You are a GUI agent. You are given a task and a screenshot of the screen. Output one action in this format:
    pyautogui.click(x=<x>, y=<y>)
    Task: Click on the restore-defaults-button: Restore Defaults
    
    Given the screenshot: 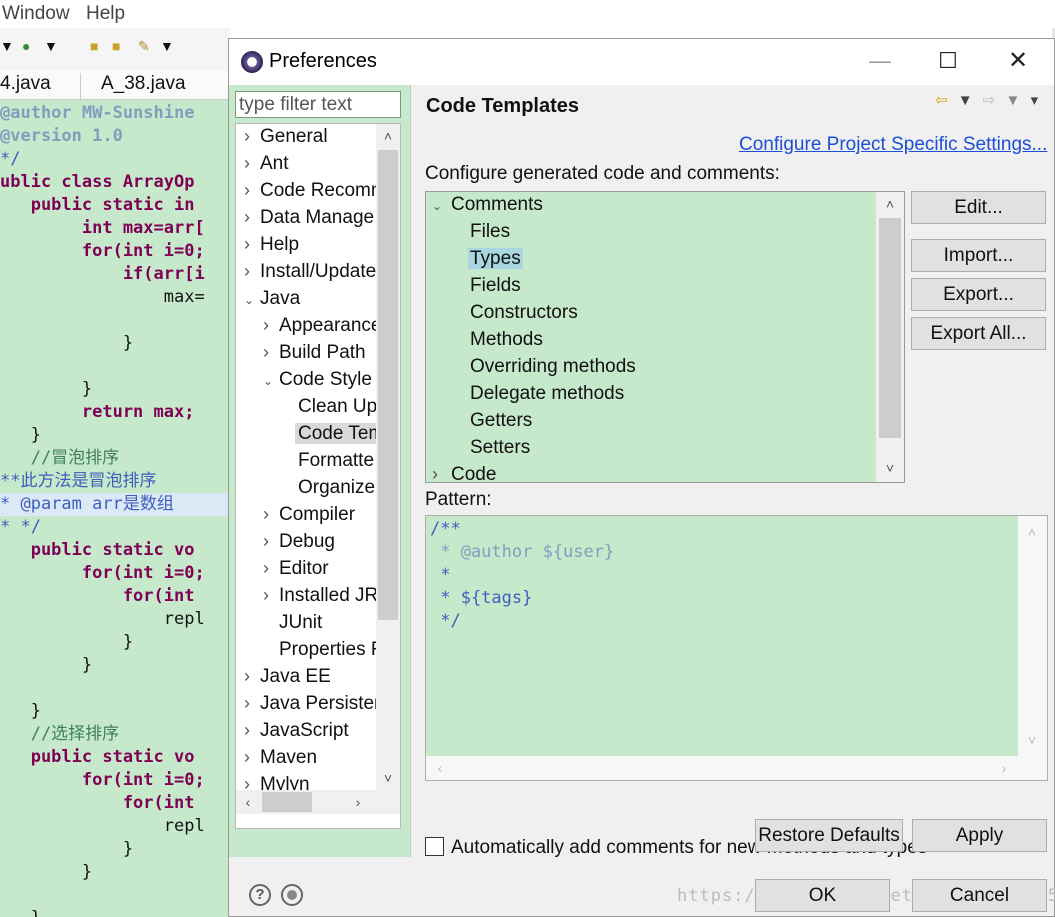 What is the action you would take?
    pyautogui.click(x=829, y=835)
    